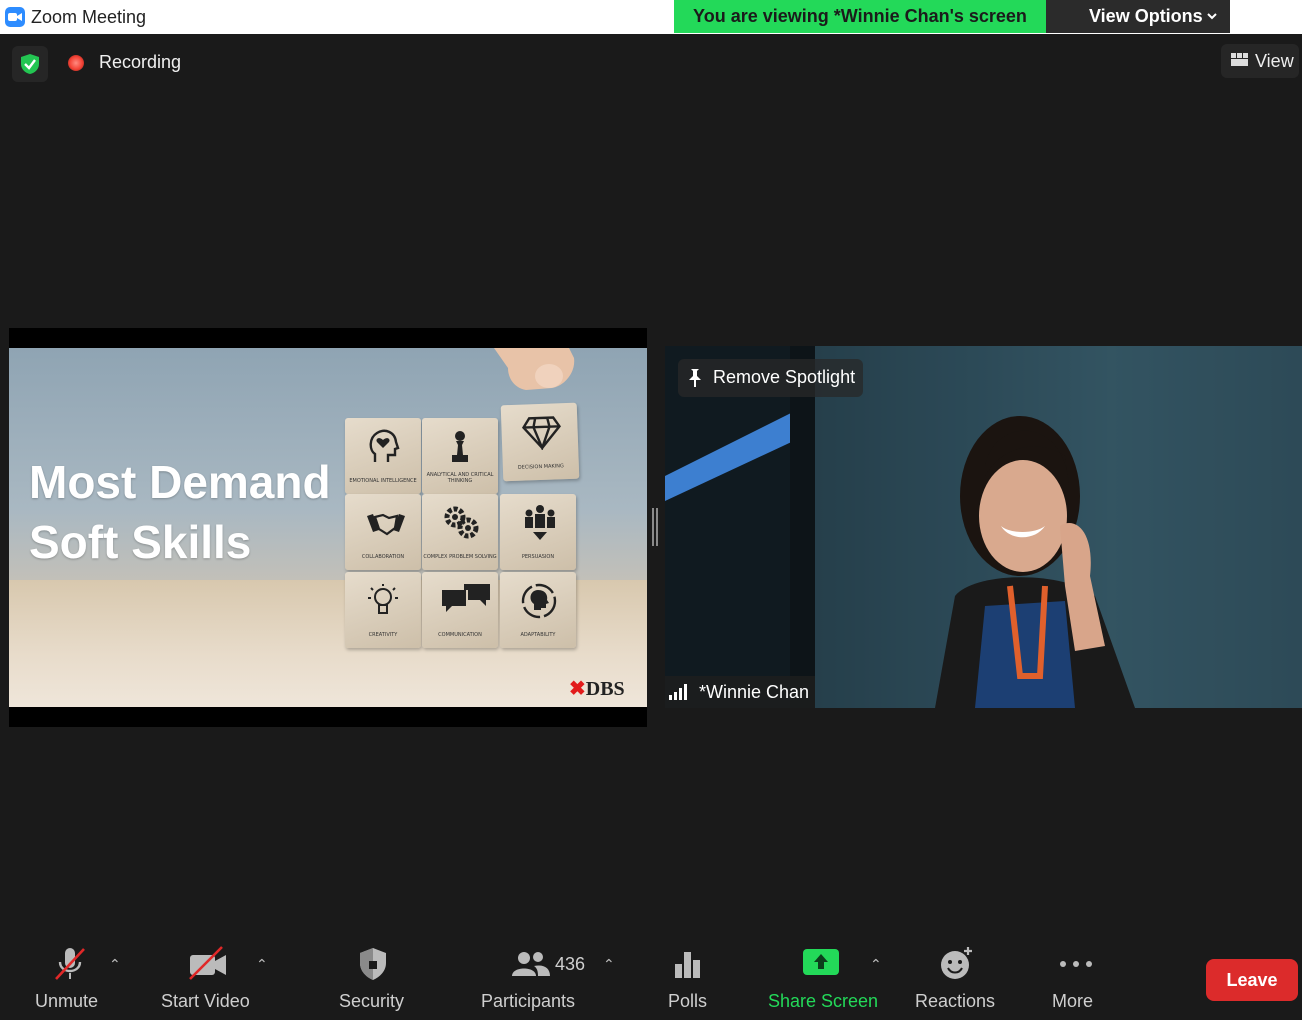  I want to click on skill-block: COLLABORATION, so click(383, 532).